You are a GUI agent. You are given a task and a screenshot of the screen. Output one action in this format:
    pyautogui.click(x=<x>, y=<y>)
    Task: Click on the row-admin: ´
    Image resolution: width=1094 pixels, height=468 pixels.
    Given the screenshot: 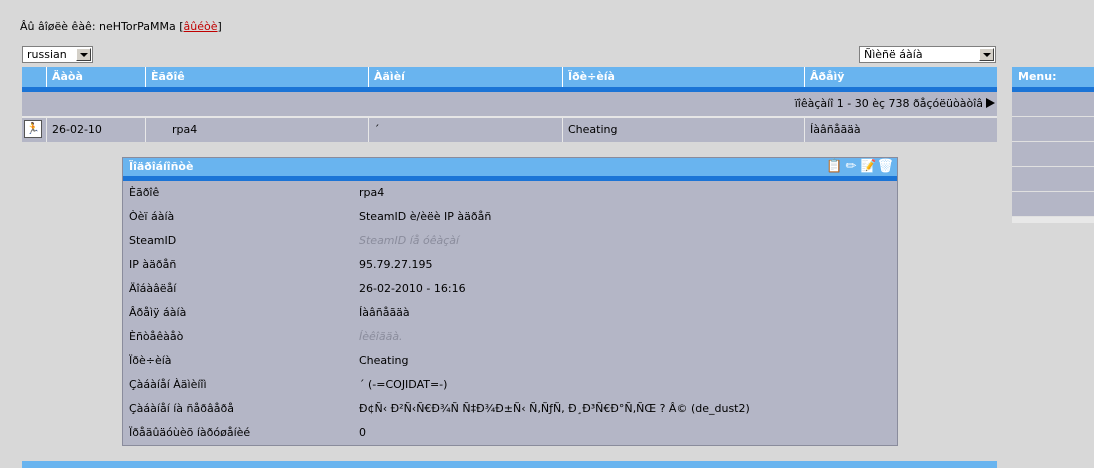 What is the action you would take?
    pyautogui.click(x=465, y=130)
    